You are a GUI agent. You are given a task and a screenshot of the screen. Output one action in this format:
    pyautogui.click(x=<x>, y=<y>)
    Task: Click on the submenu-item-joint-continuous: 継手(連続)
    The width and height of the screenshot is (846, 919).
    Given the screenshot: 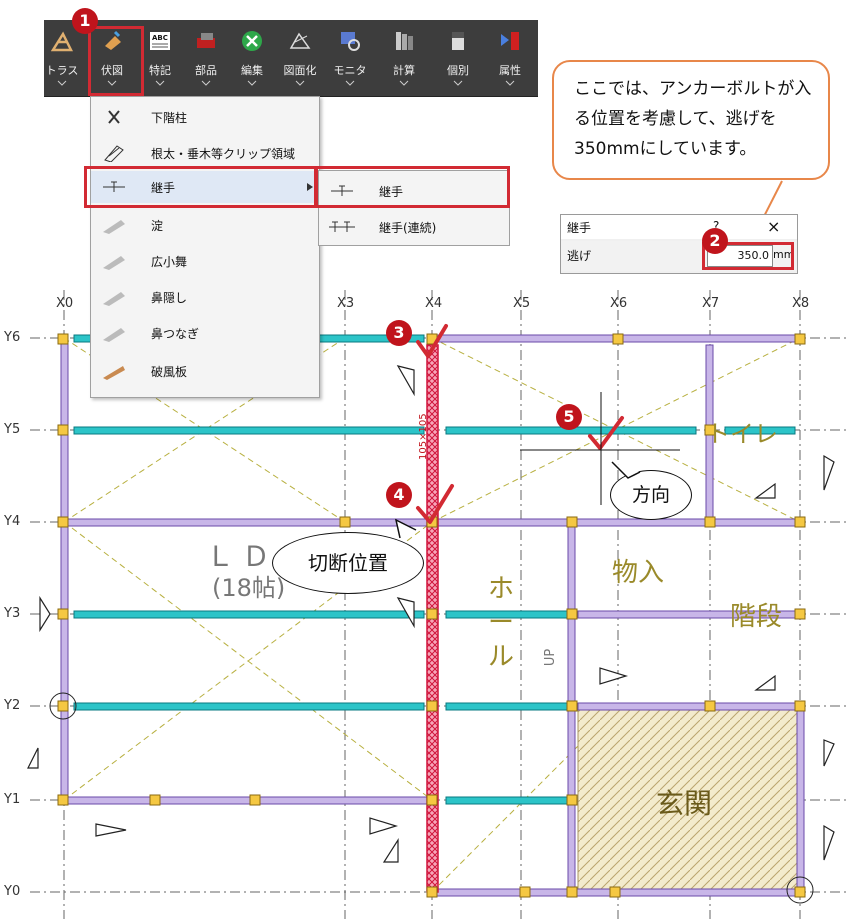 What is the action you would take?
    pyautogui.click(x=414, y=227)
    